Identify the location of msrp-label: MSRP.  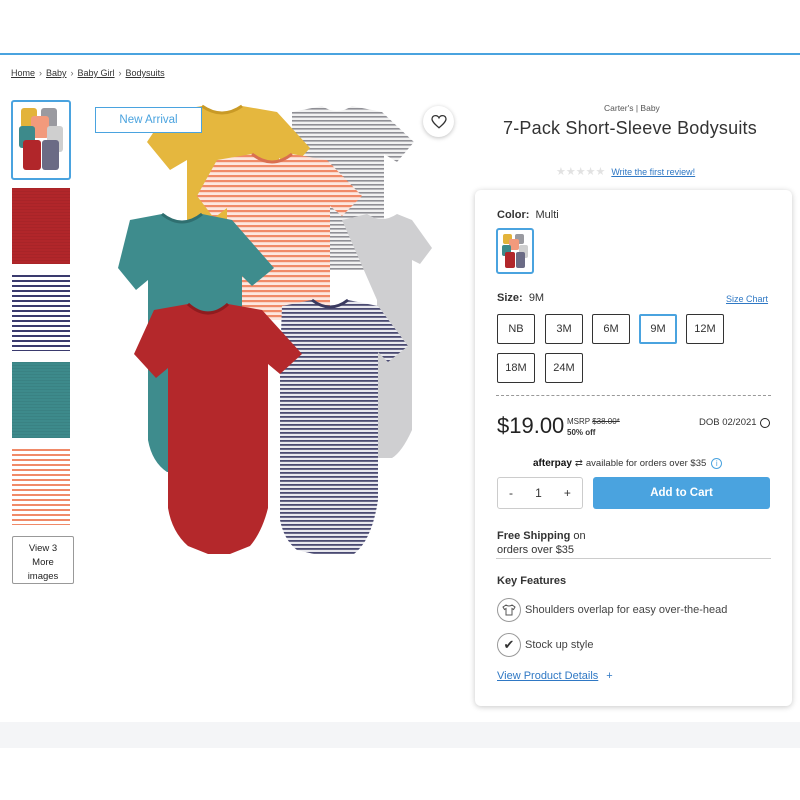
(578, 421).